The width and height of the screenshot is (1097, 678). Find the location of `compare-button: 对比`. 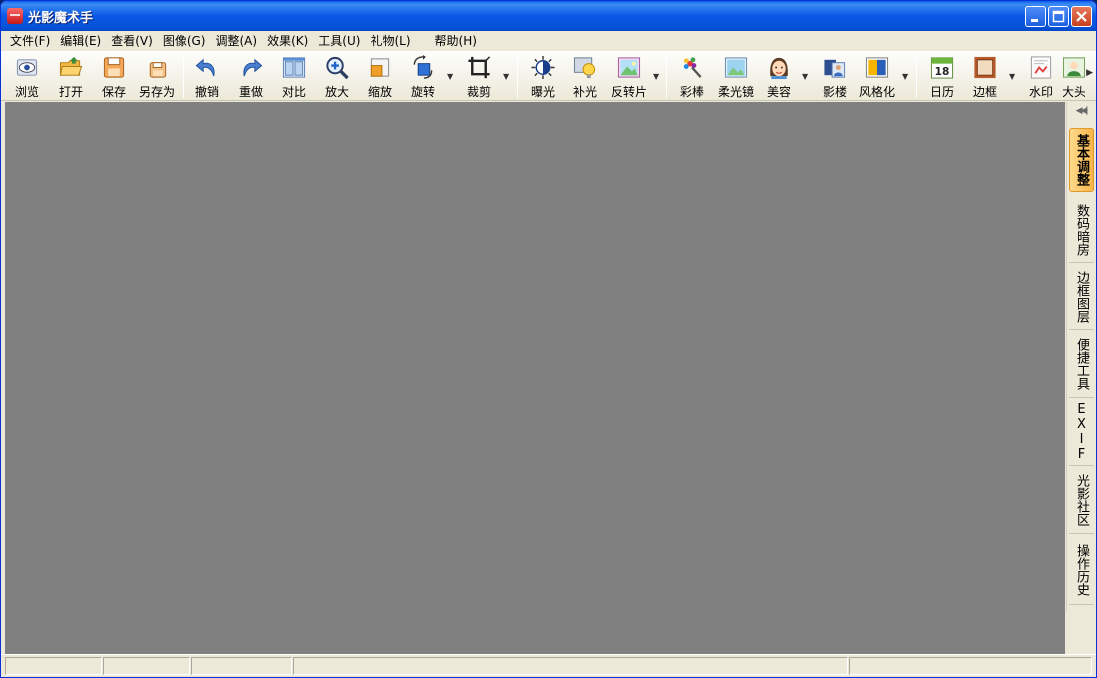

compare-button: 对比 is located at coordinates (294, 77).